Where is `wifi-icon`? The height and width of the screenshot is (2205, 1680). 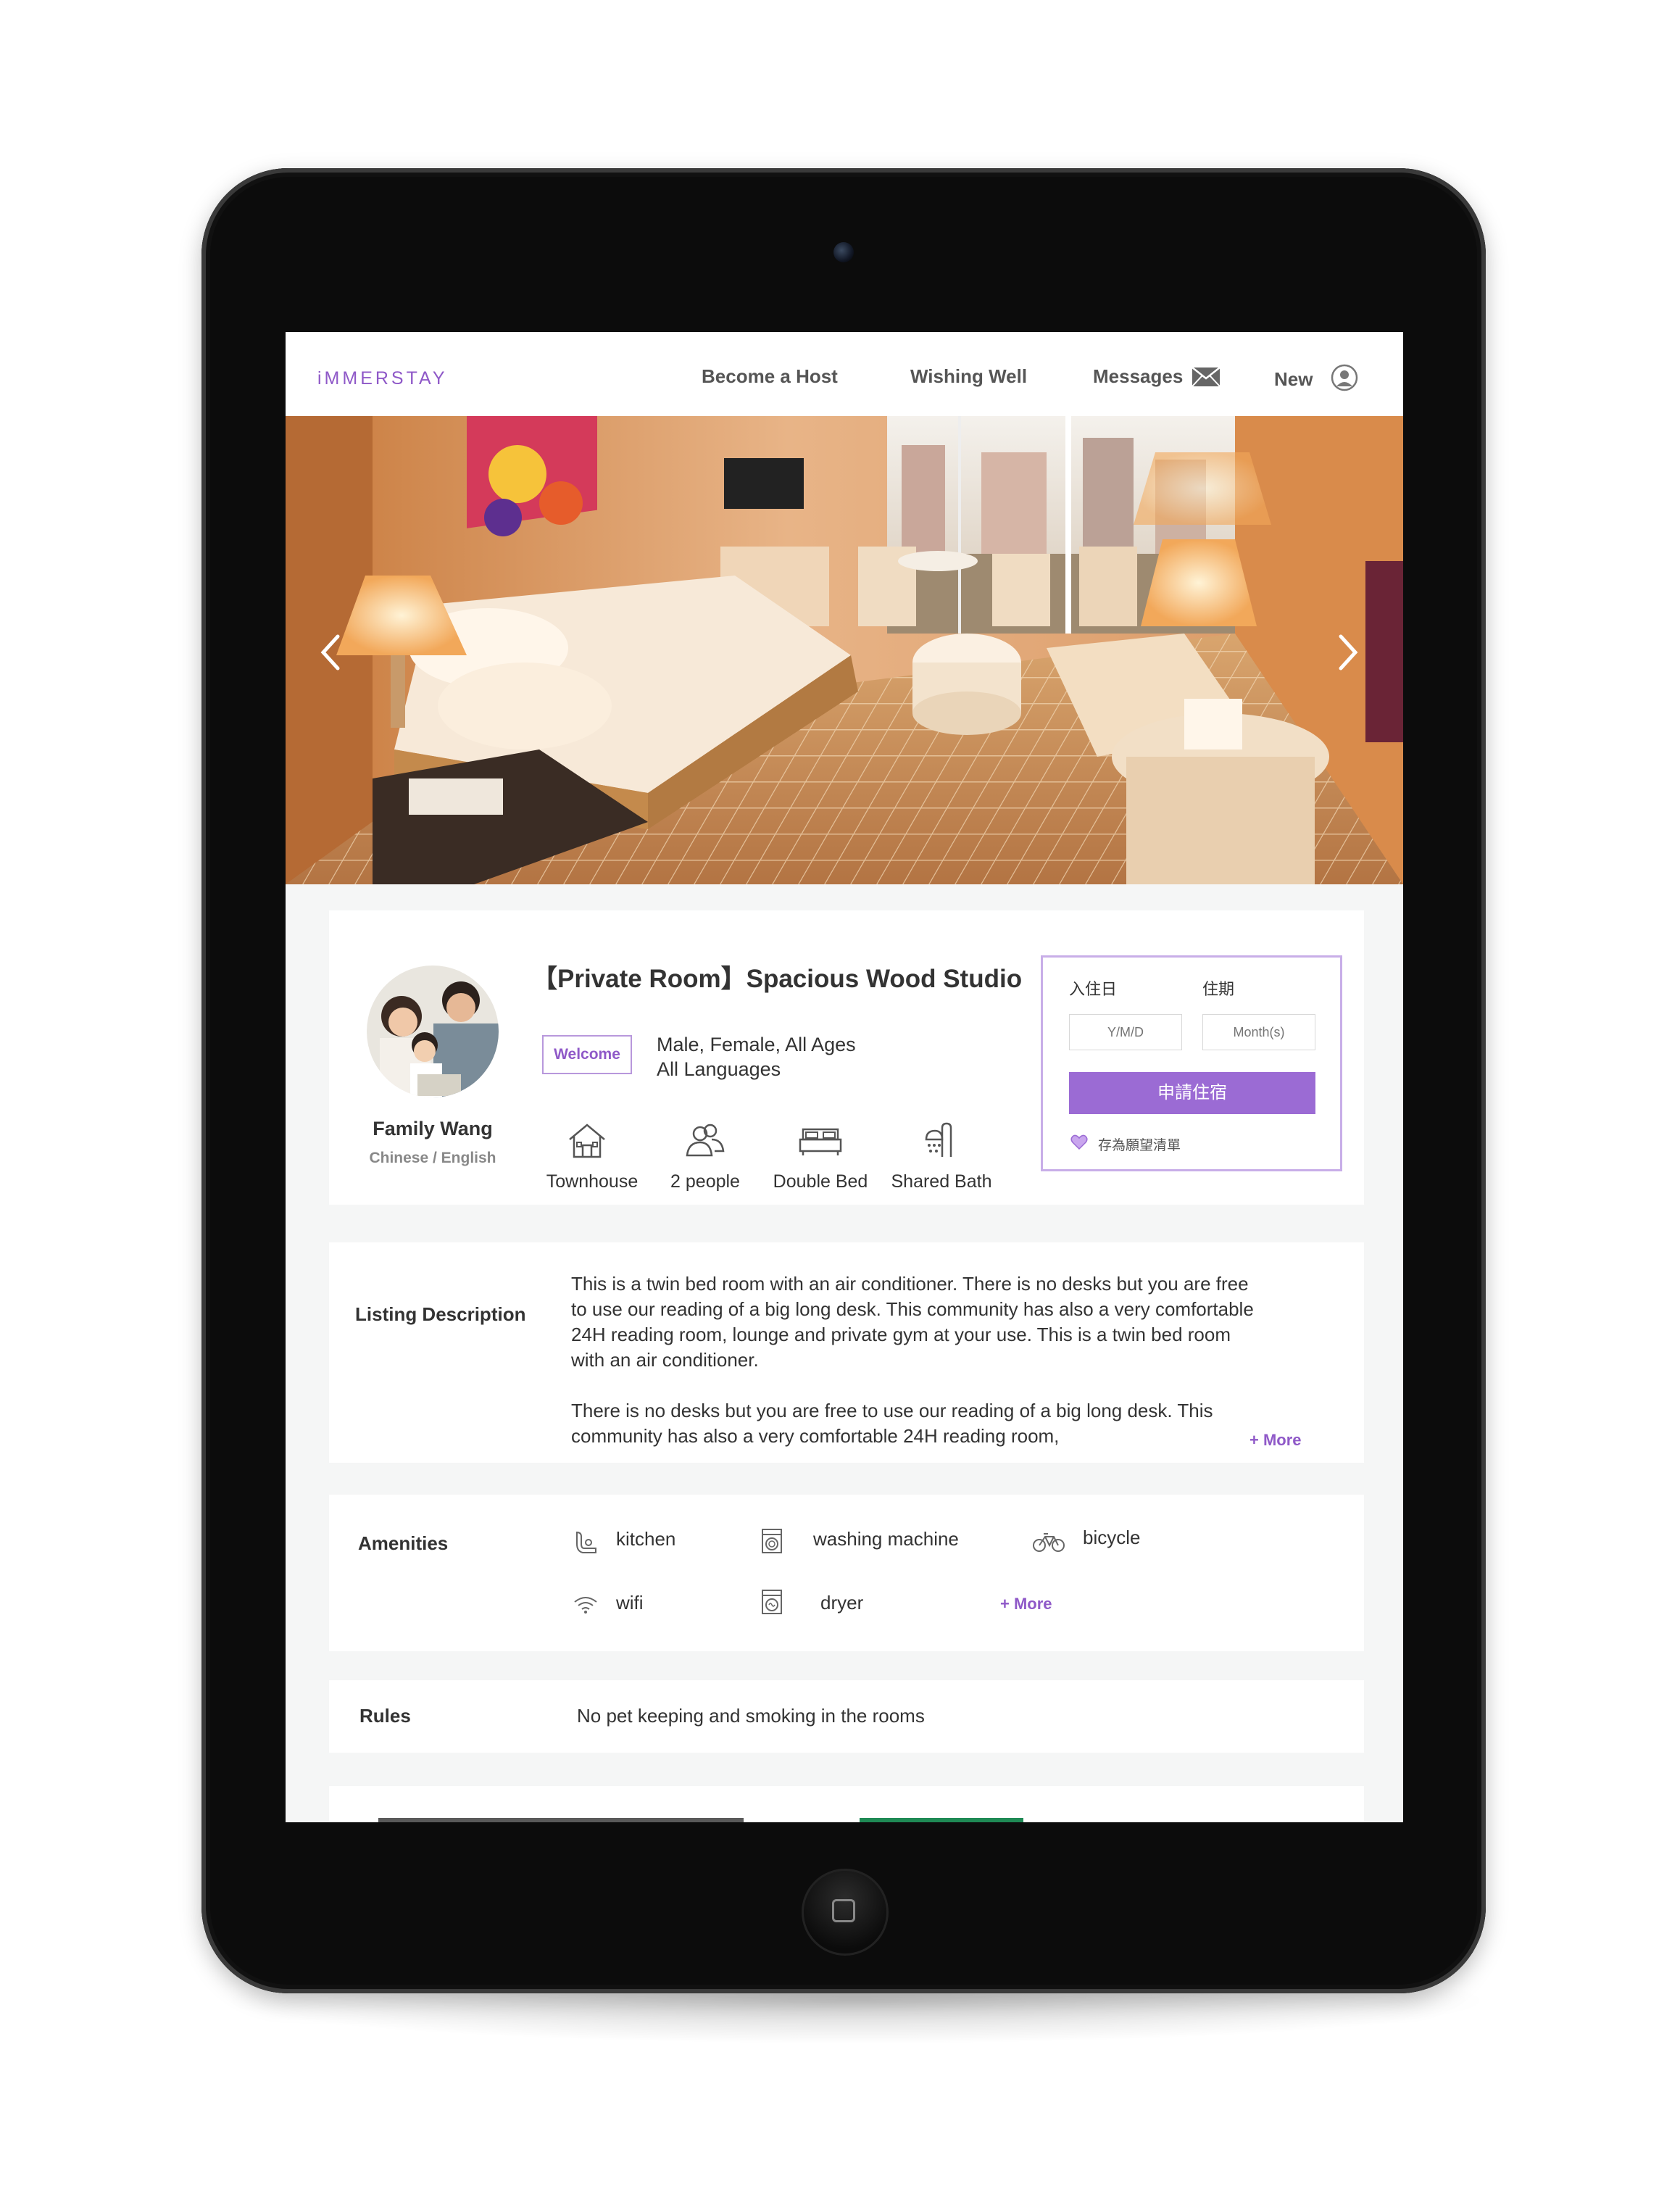 wifi-icon is located at coordinates (585, 1606).